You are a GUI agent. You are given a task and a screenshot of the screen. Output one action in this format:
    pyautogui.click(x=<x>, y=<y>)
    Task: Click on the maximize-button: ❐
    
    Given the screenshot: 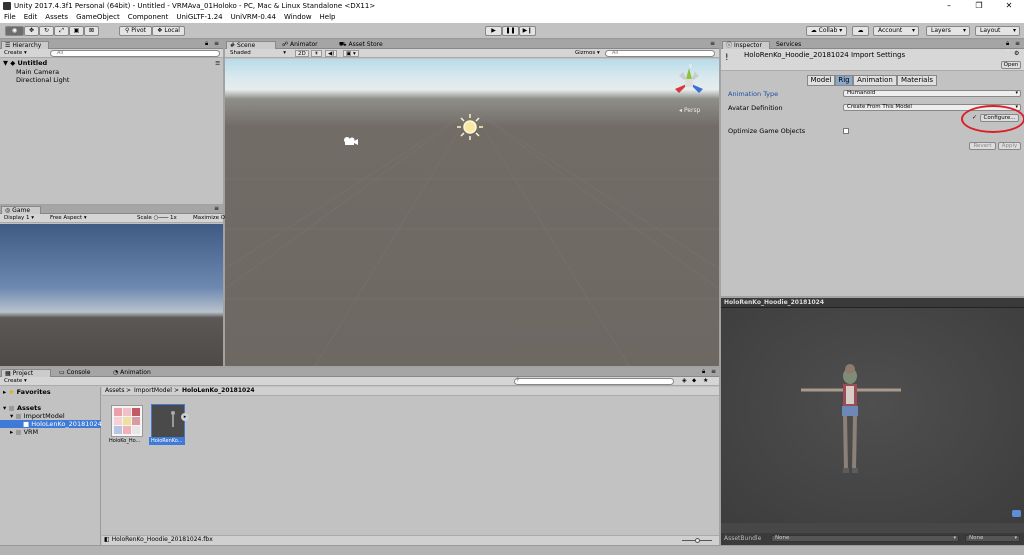 What is the action you would take?
    pyautogui.click(x=979, y=6)
    